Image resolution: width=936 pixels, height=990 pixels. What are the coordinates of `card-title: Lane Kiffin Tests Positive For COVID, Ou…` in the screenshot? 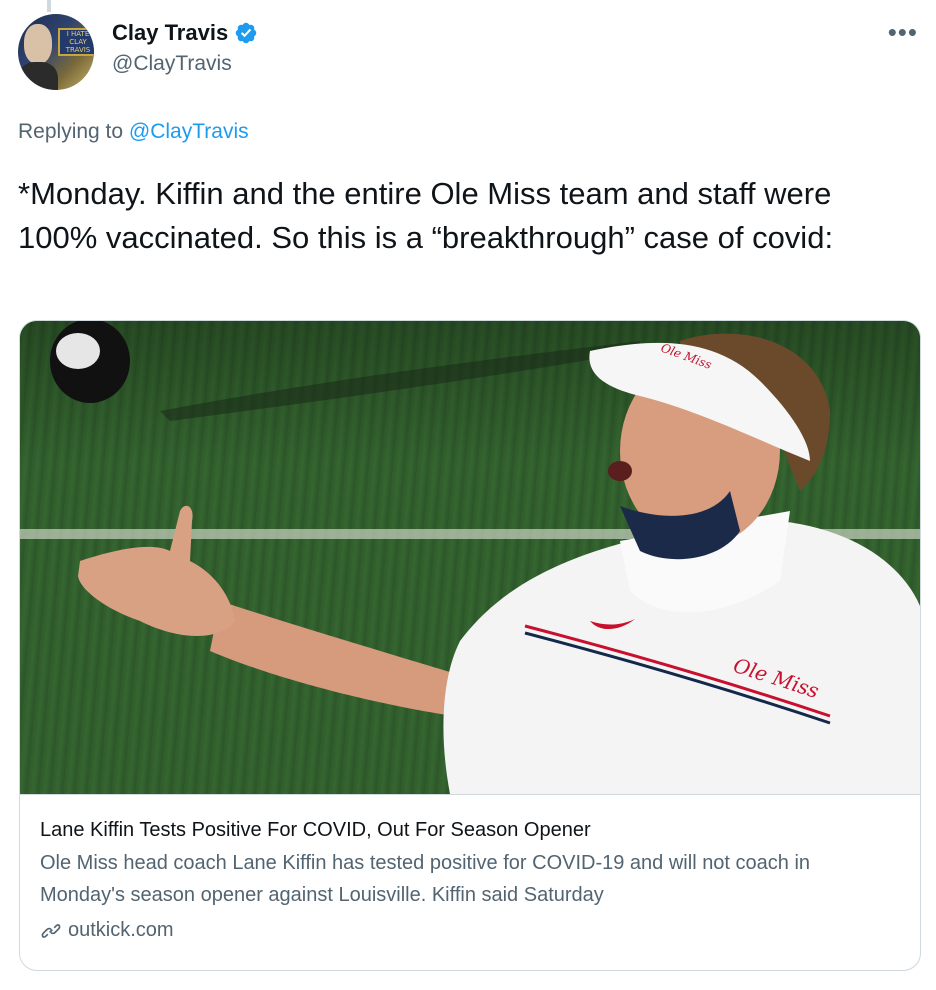 It's located at (470, 830).